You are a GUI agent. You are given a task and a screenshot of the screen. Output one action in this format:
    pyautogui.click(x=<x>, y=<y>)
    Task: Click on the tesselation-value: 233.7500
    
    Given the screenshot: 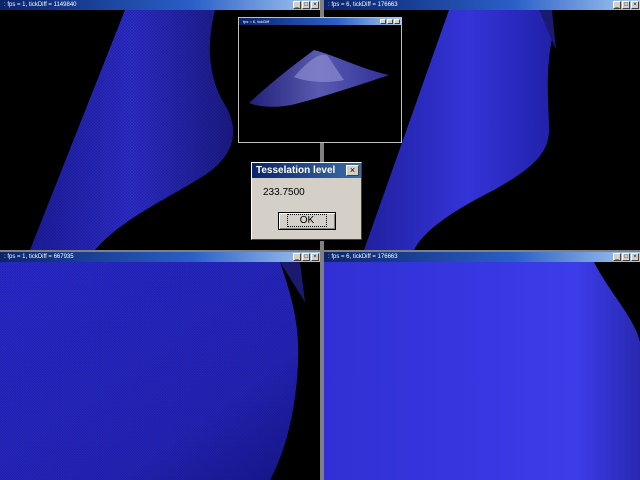 What is the action you would take?
    pyautogui.click(x=284, y=192)
    